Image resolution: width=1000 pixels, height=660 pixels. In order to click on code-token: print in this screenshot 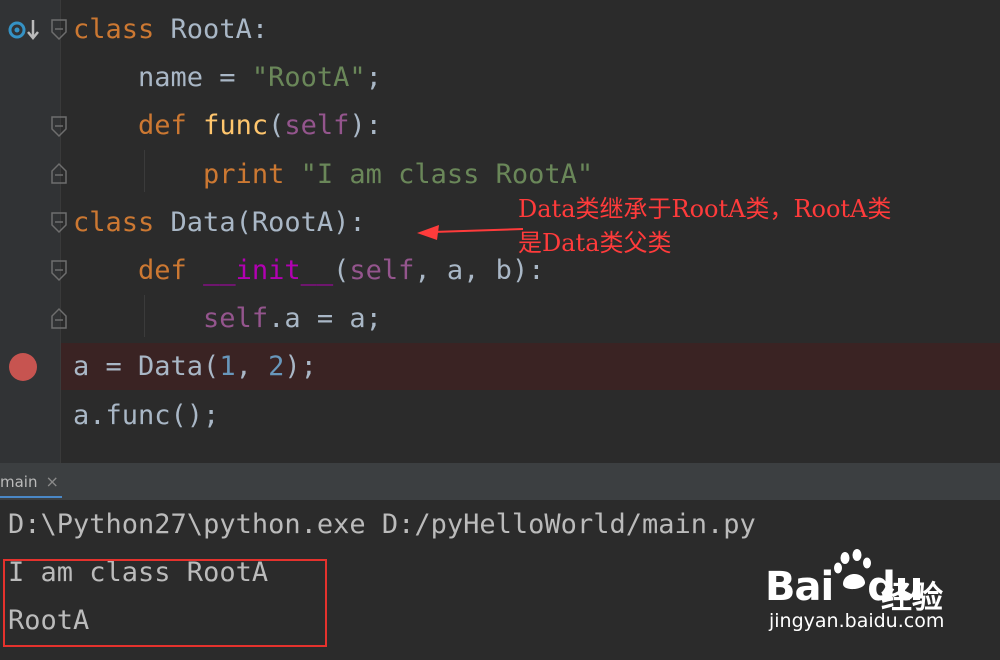, I will do `click(252, 174)`.